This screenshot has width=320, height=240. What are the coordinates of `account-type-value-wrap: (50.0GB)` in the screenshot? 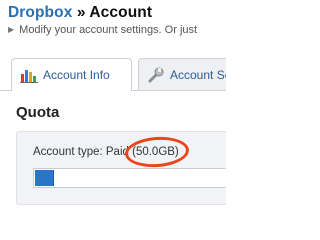 It's located at (157, 152).